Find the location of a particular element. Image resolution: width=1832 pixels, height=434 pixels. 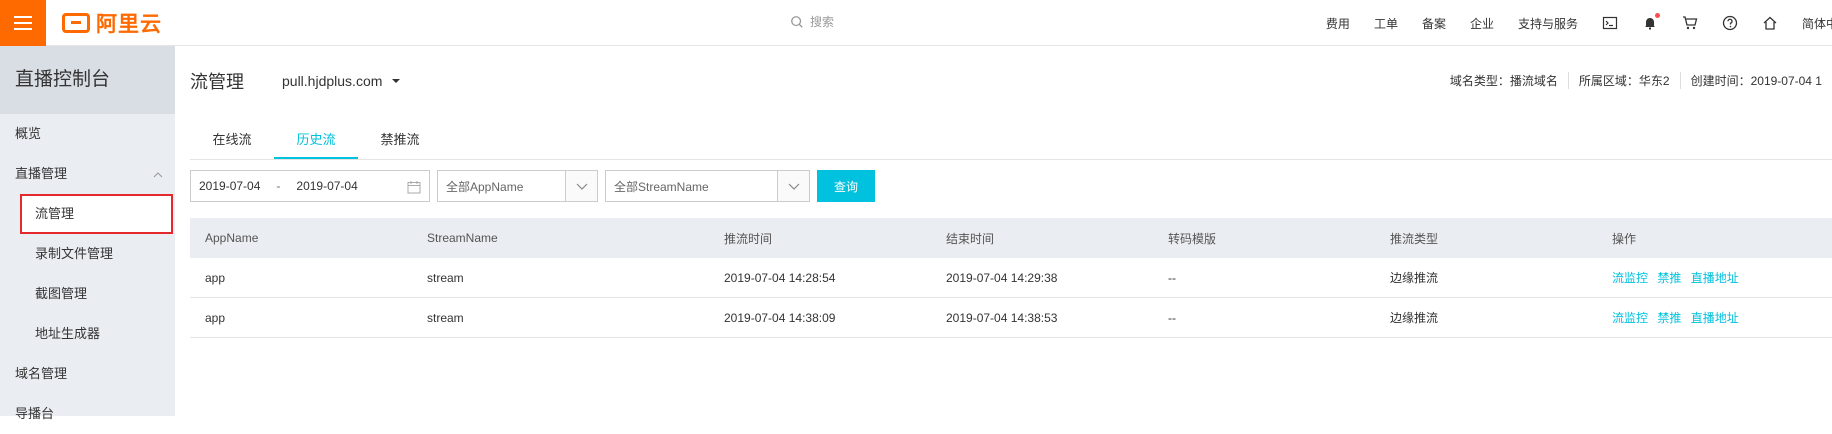

domain-type: 域名类型：播流域名 is located at coordinates (1503, 81).